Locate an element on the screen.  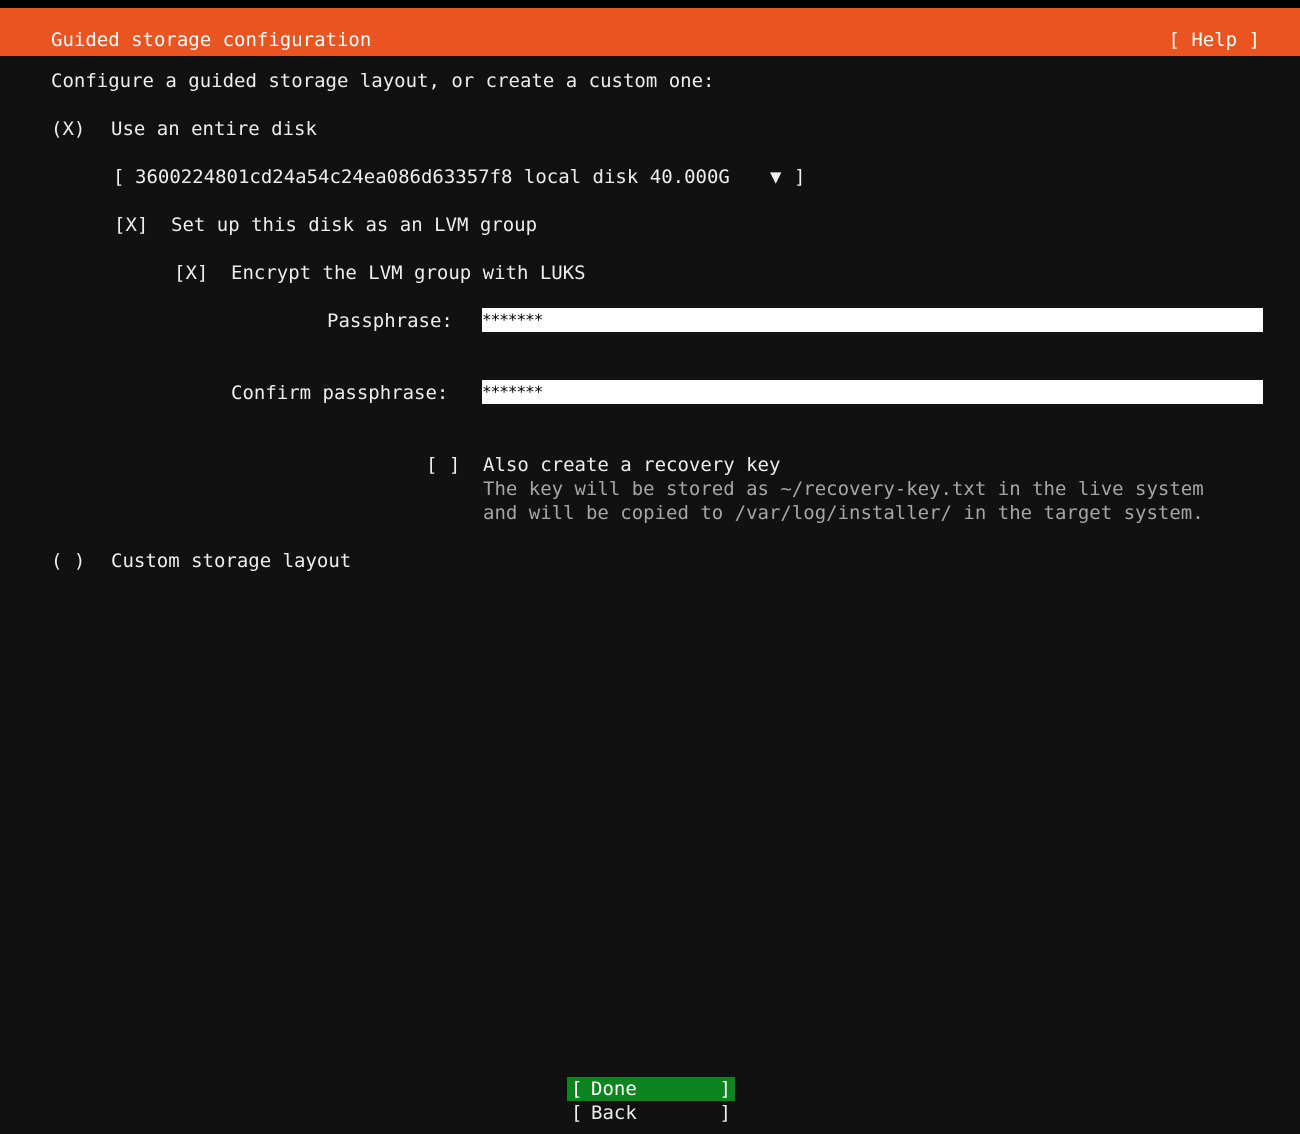
custom-layout-label: Custom storage layout is located at coordinates (231, 561).